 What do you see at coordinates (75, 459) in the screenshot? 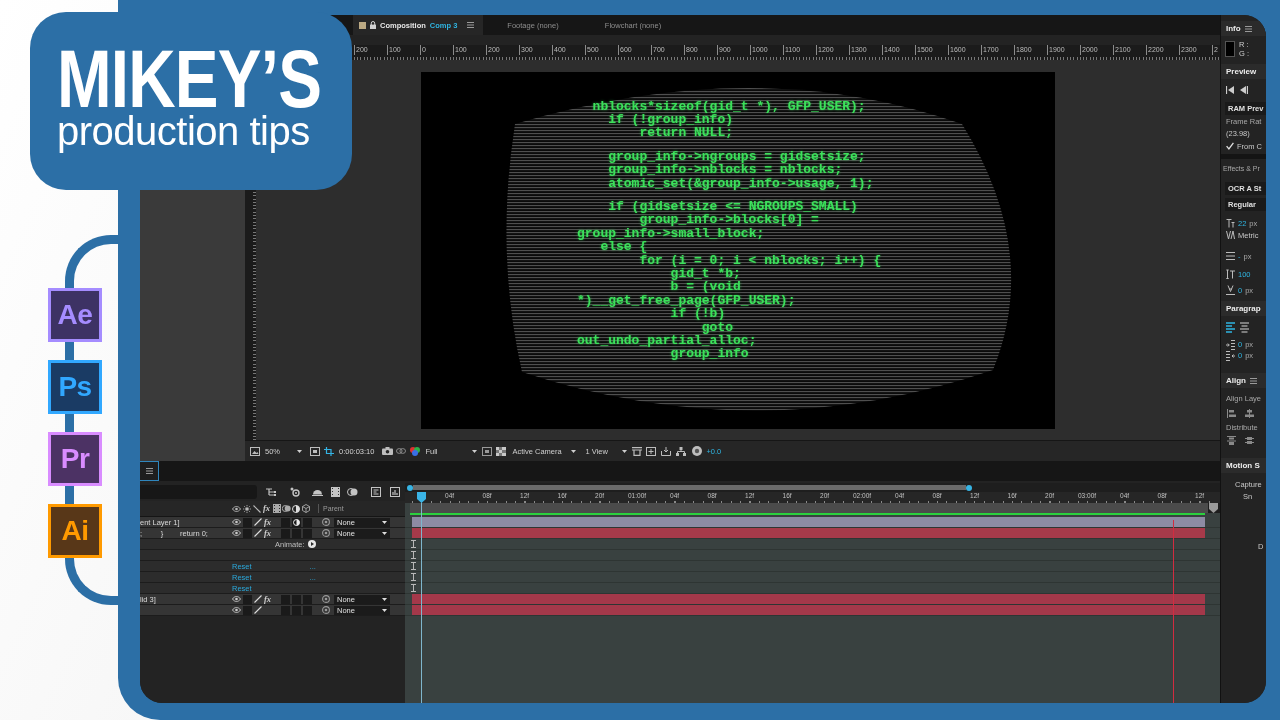
I see `app-logo: Pr` at bounding box center [75, 459].